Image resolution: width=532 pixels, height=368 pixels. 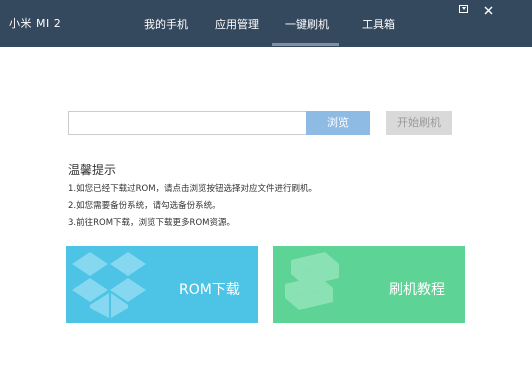 What do you see at coordinates (488, 10) in the screenshot?
I see `close-icon` at bounding box center [488, 10].